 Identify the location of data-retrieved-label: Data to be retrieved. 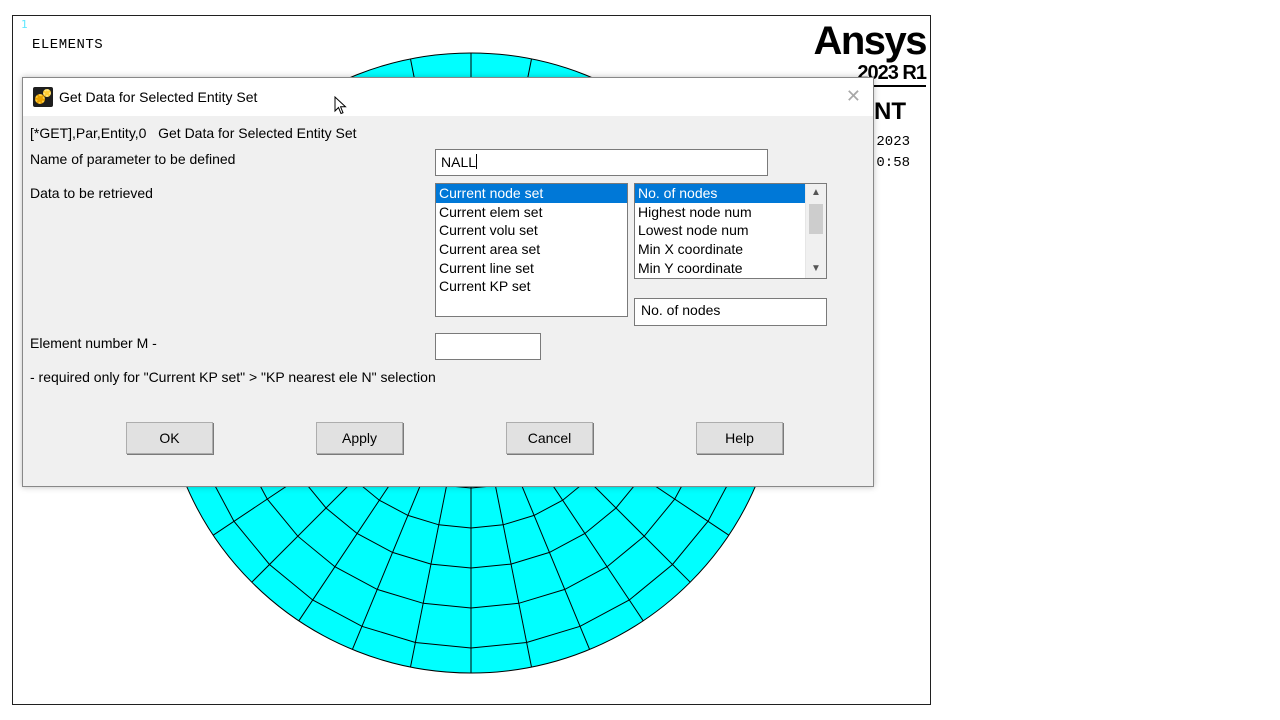
(91, 193).